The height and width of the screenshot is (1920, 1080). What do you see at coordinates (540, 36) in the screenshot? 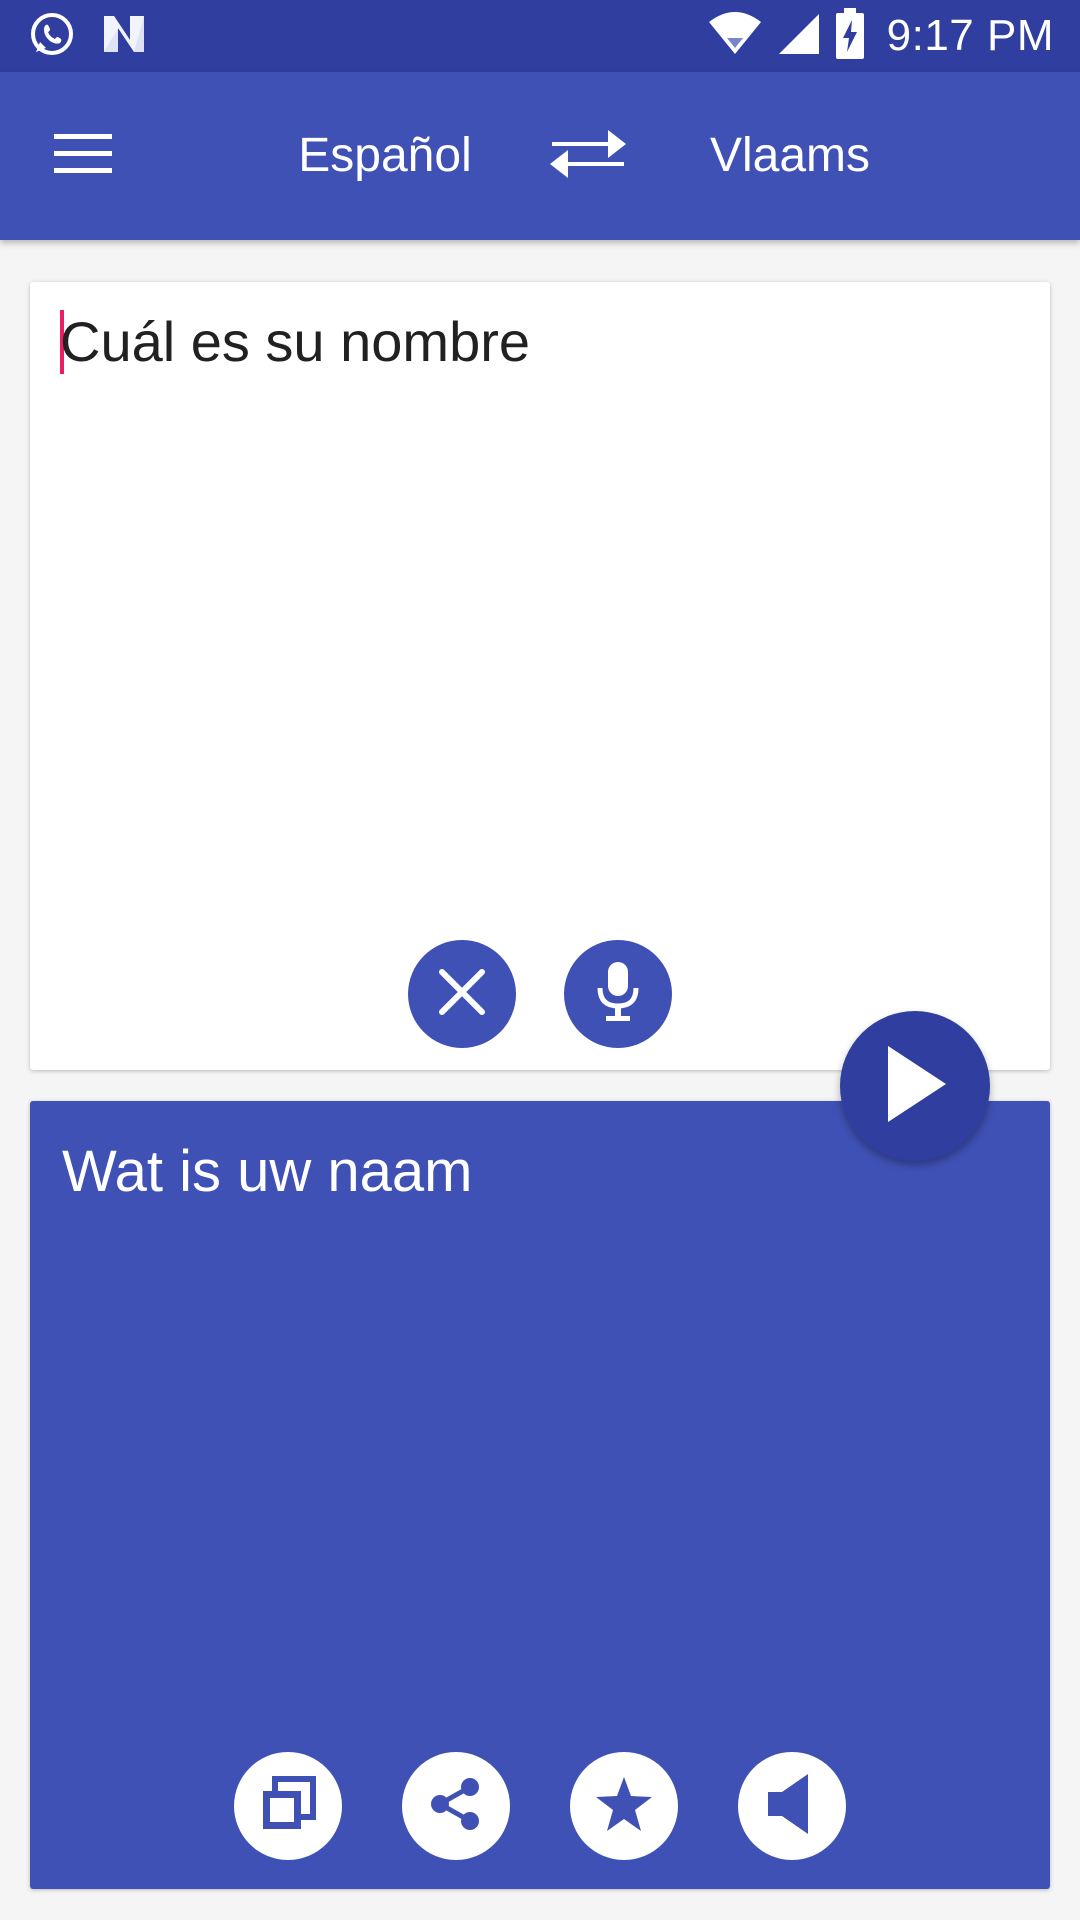
I see `status-bar: 9:17 PM` at bounding box center [540, 36].